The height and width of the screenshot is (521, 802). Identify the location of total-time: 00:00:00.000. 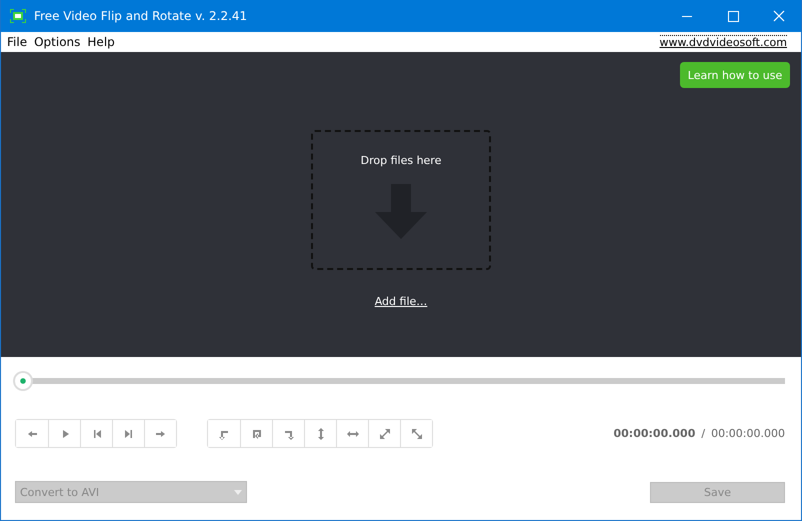
(748, 433).